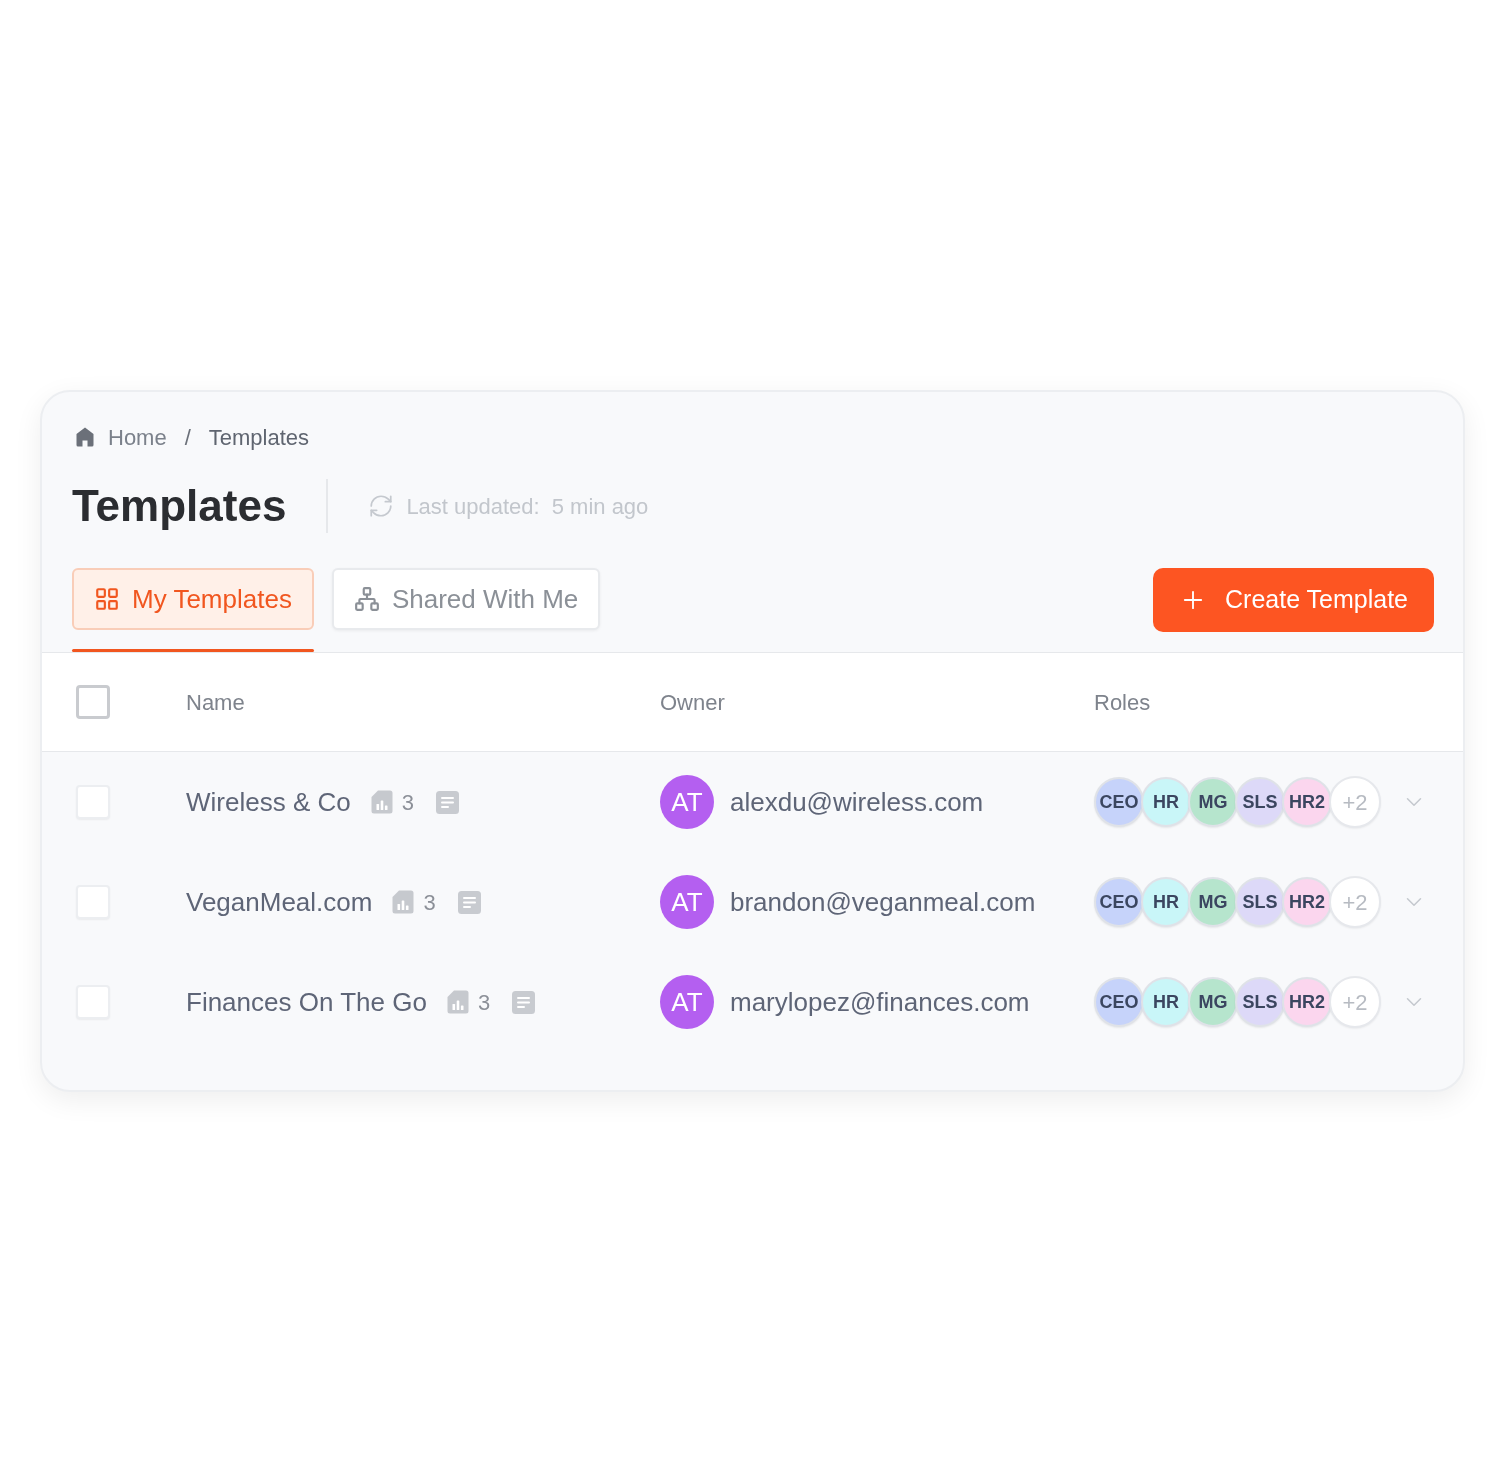 This screenshot has width=1505, height=1484. What do you see at coordinates (381, 506) in the screenshot?
I see `refresh-icon` at bounding box center [381, 506].